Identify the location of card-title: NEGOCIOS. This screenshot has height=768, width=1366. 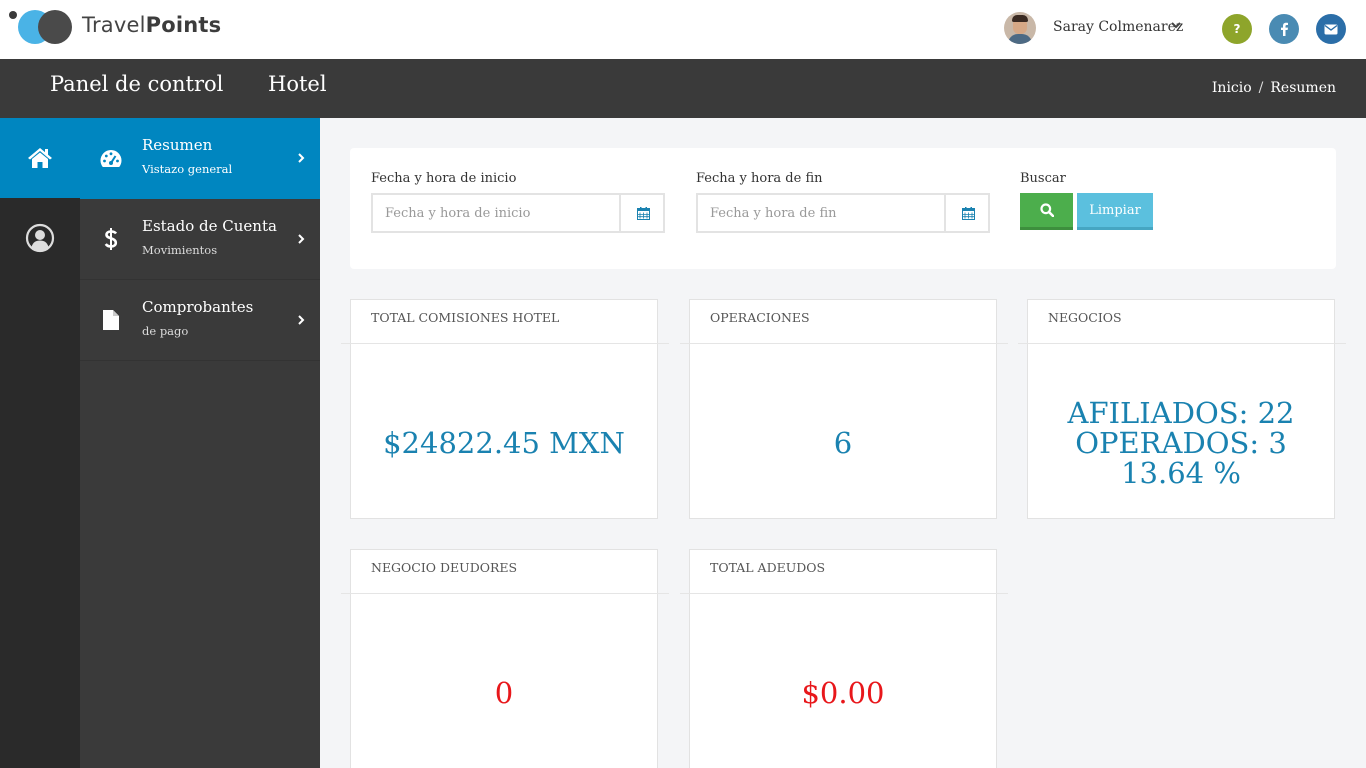
(1085, 317).